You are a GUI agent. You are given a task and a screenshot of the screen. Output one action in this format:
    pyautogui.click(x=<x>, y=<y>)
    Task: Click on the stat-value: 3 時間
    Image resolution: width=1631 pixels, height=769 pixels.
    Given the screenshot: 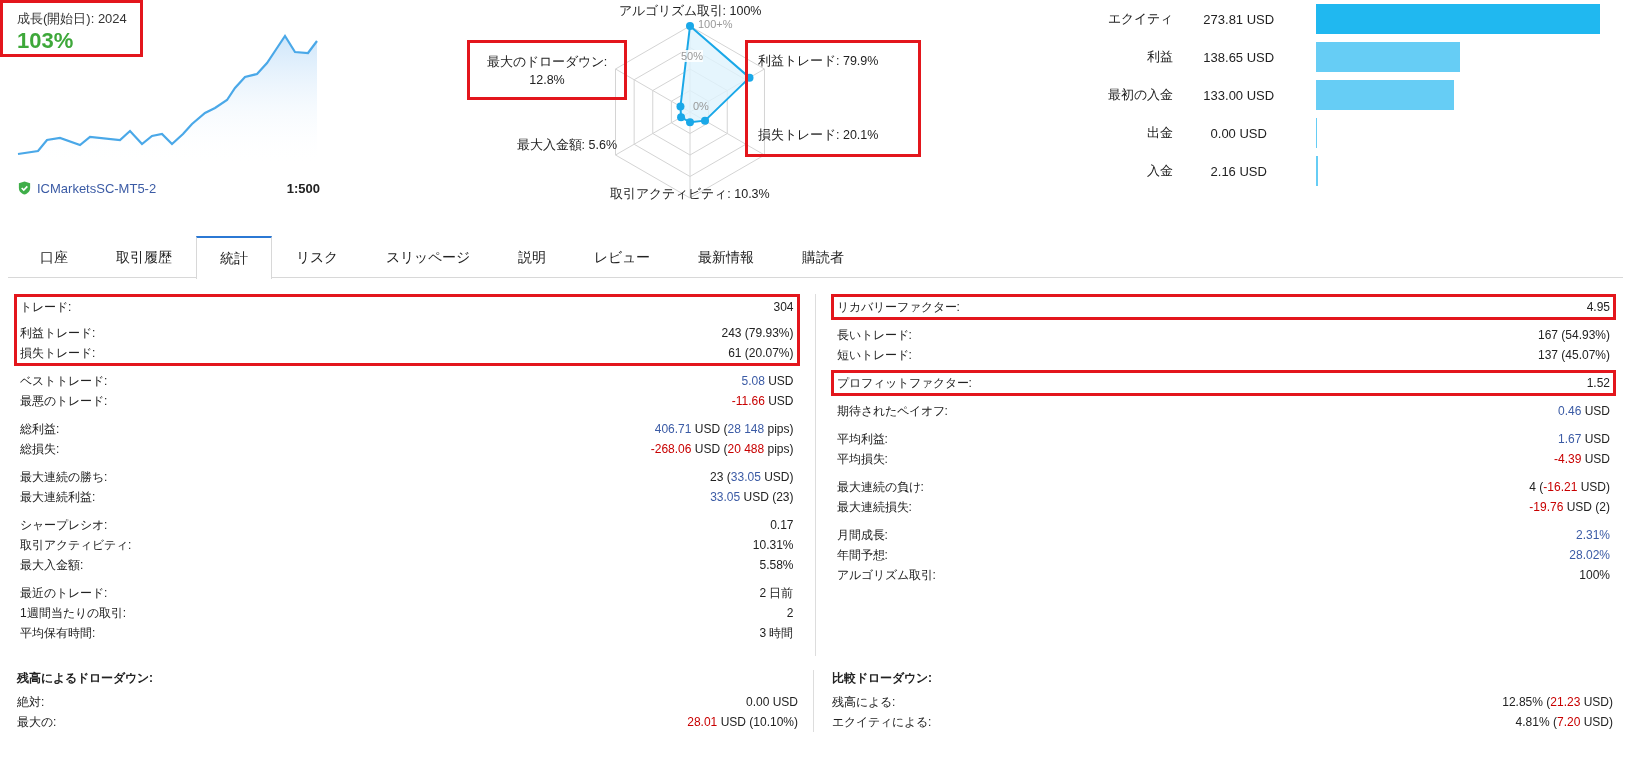 What is the action you would take?
    pyautogui.click(x=776, y=633)
    